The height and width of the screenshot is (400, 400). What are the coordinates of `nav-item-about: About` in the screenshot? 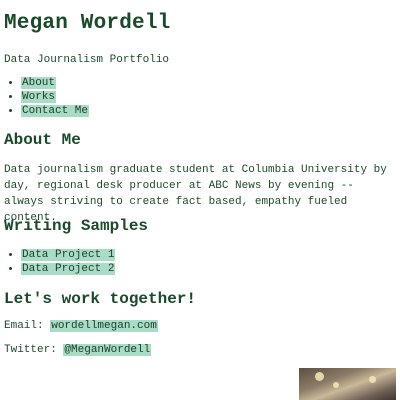 It's located at (55, 83).